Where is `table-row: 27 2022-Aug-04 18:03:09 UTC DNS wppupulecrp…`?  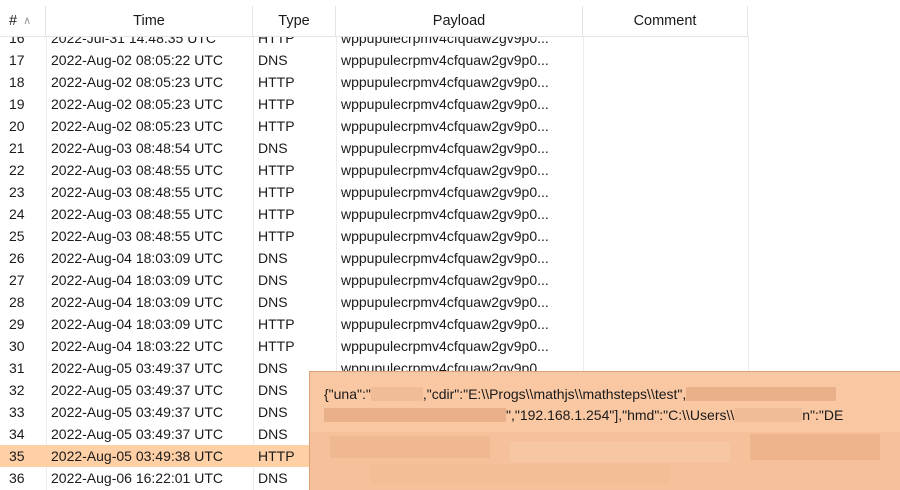 table-row: 27 2022-Aug-04 18:03:09 UTC DNS wppupulecrp… is located at coordinates (320, 280).